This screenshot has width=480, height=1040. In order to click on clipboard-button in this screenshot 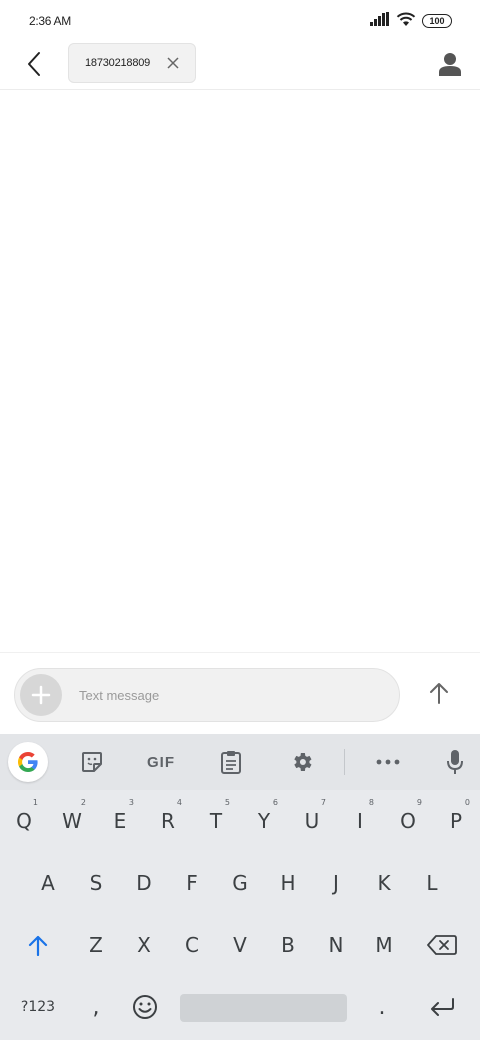, I will do `click(231, 762)`.